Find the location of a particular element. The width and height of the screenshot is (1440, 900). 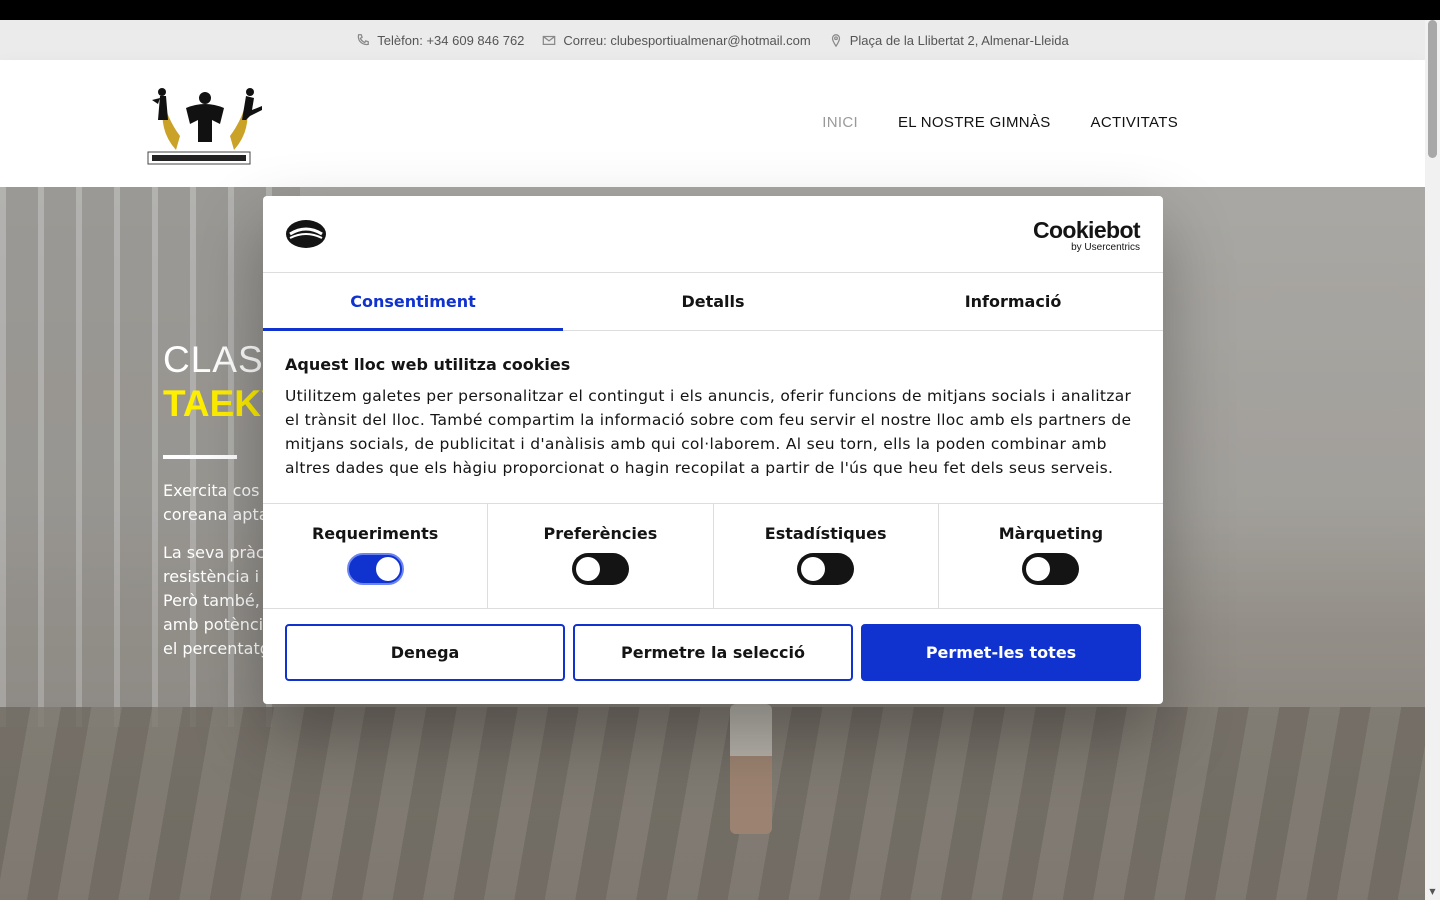

nav-item-activitats: ACTIVITATS is located at coordinates (1134, 122).